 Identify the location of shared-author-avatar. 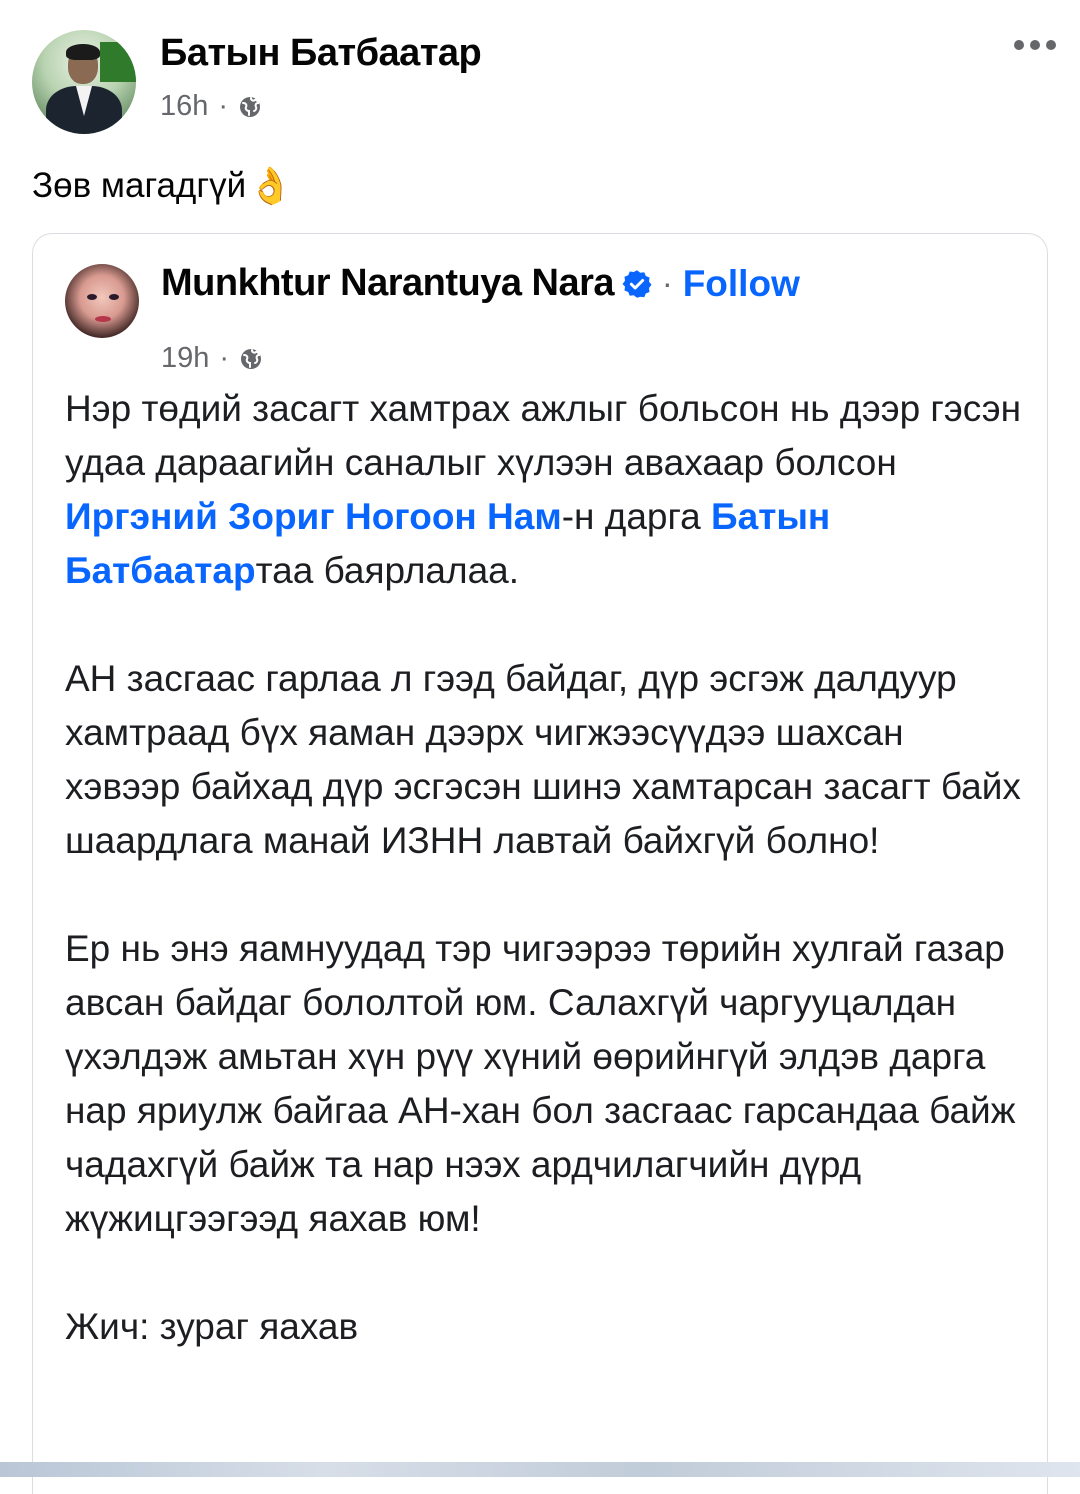
(102, 301).